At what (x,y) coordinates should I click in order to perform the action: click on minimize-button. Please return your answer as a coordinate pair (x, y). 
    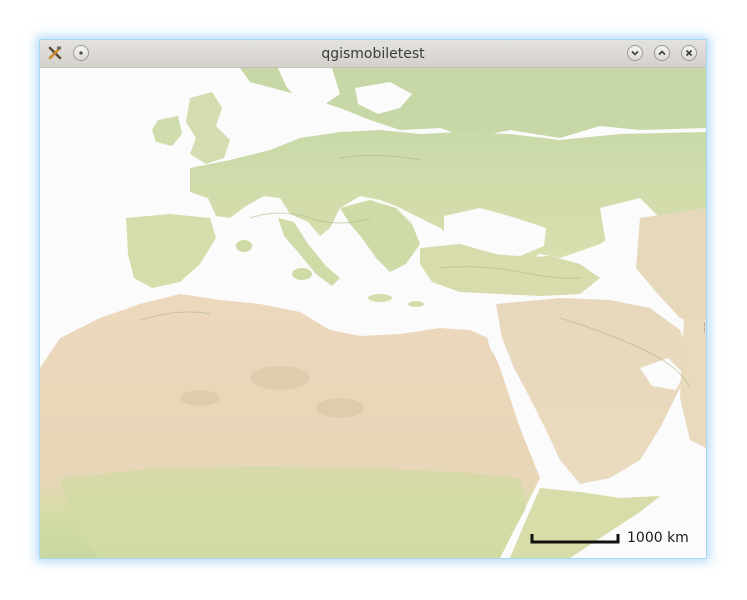
    Looking at the image, I should click on (635, 53).